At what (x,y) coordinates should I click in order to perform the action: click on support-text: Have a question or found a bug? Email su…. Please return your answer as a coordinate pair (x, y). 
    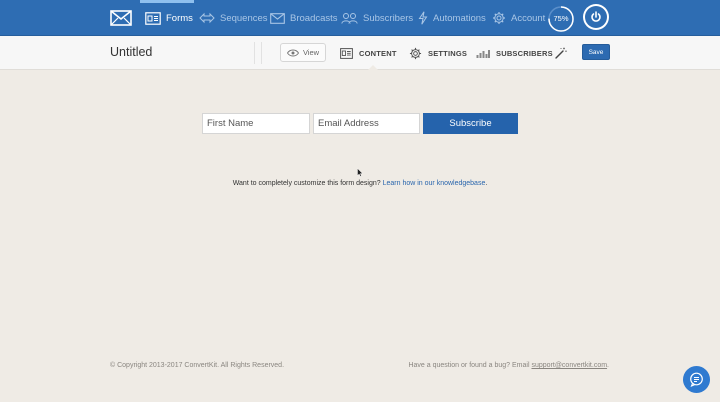
    Looking at the image, I should click on (508, 365).